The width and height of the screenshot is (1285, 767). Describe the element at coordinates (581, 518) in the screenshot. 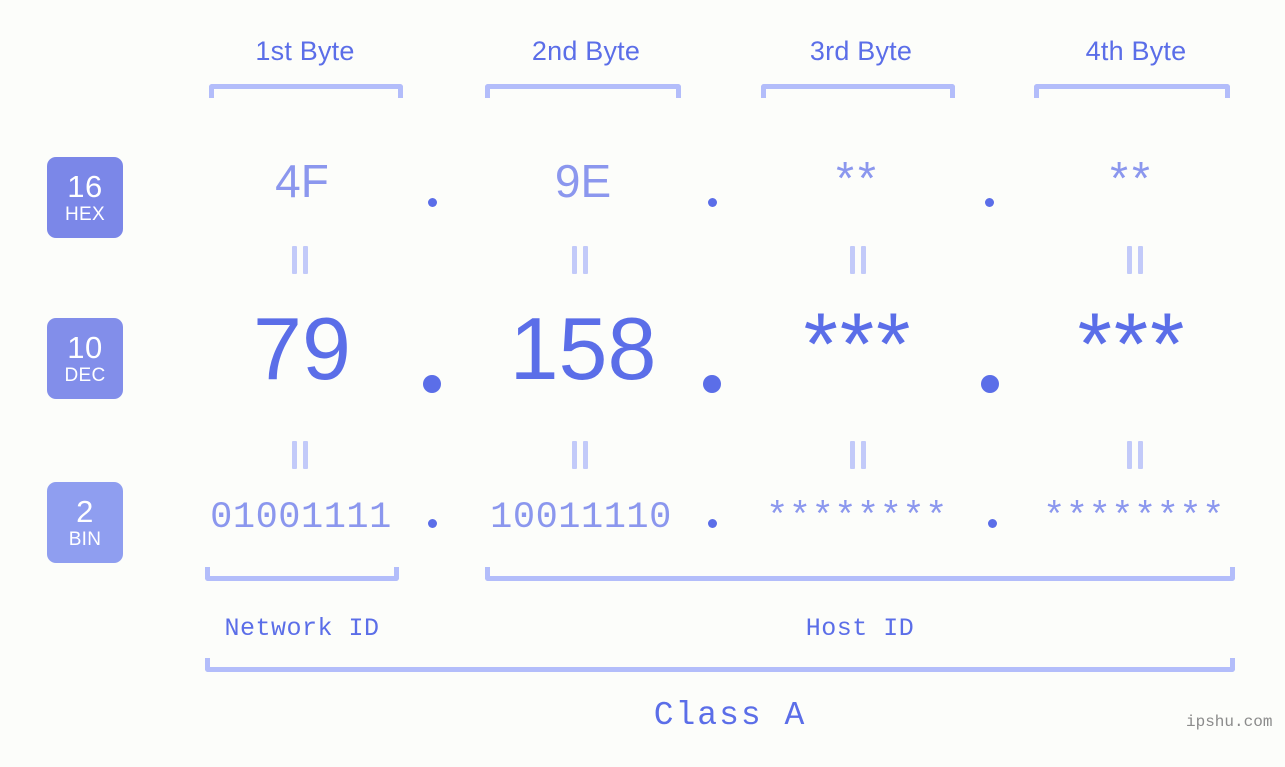

I see `bin-byte-2-value: 10011110` at that location.